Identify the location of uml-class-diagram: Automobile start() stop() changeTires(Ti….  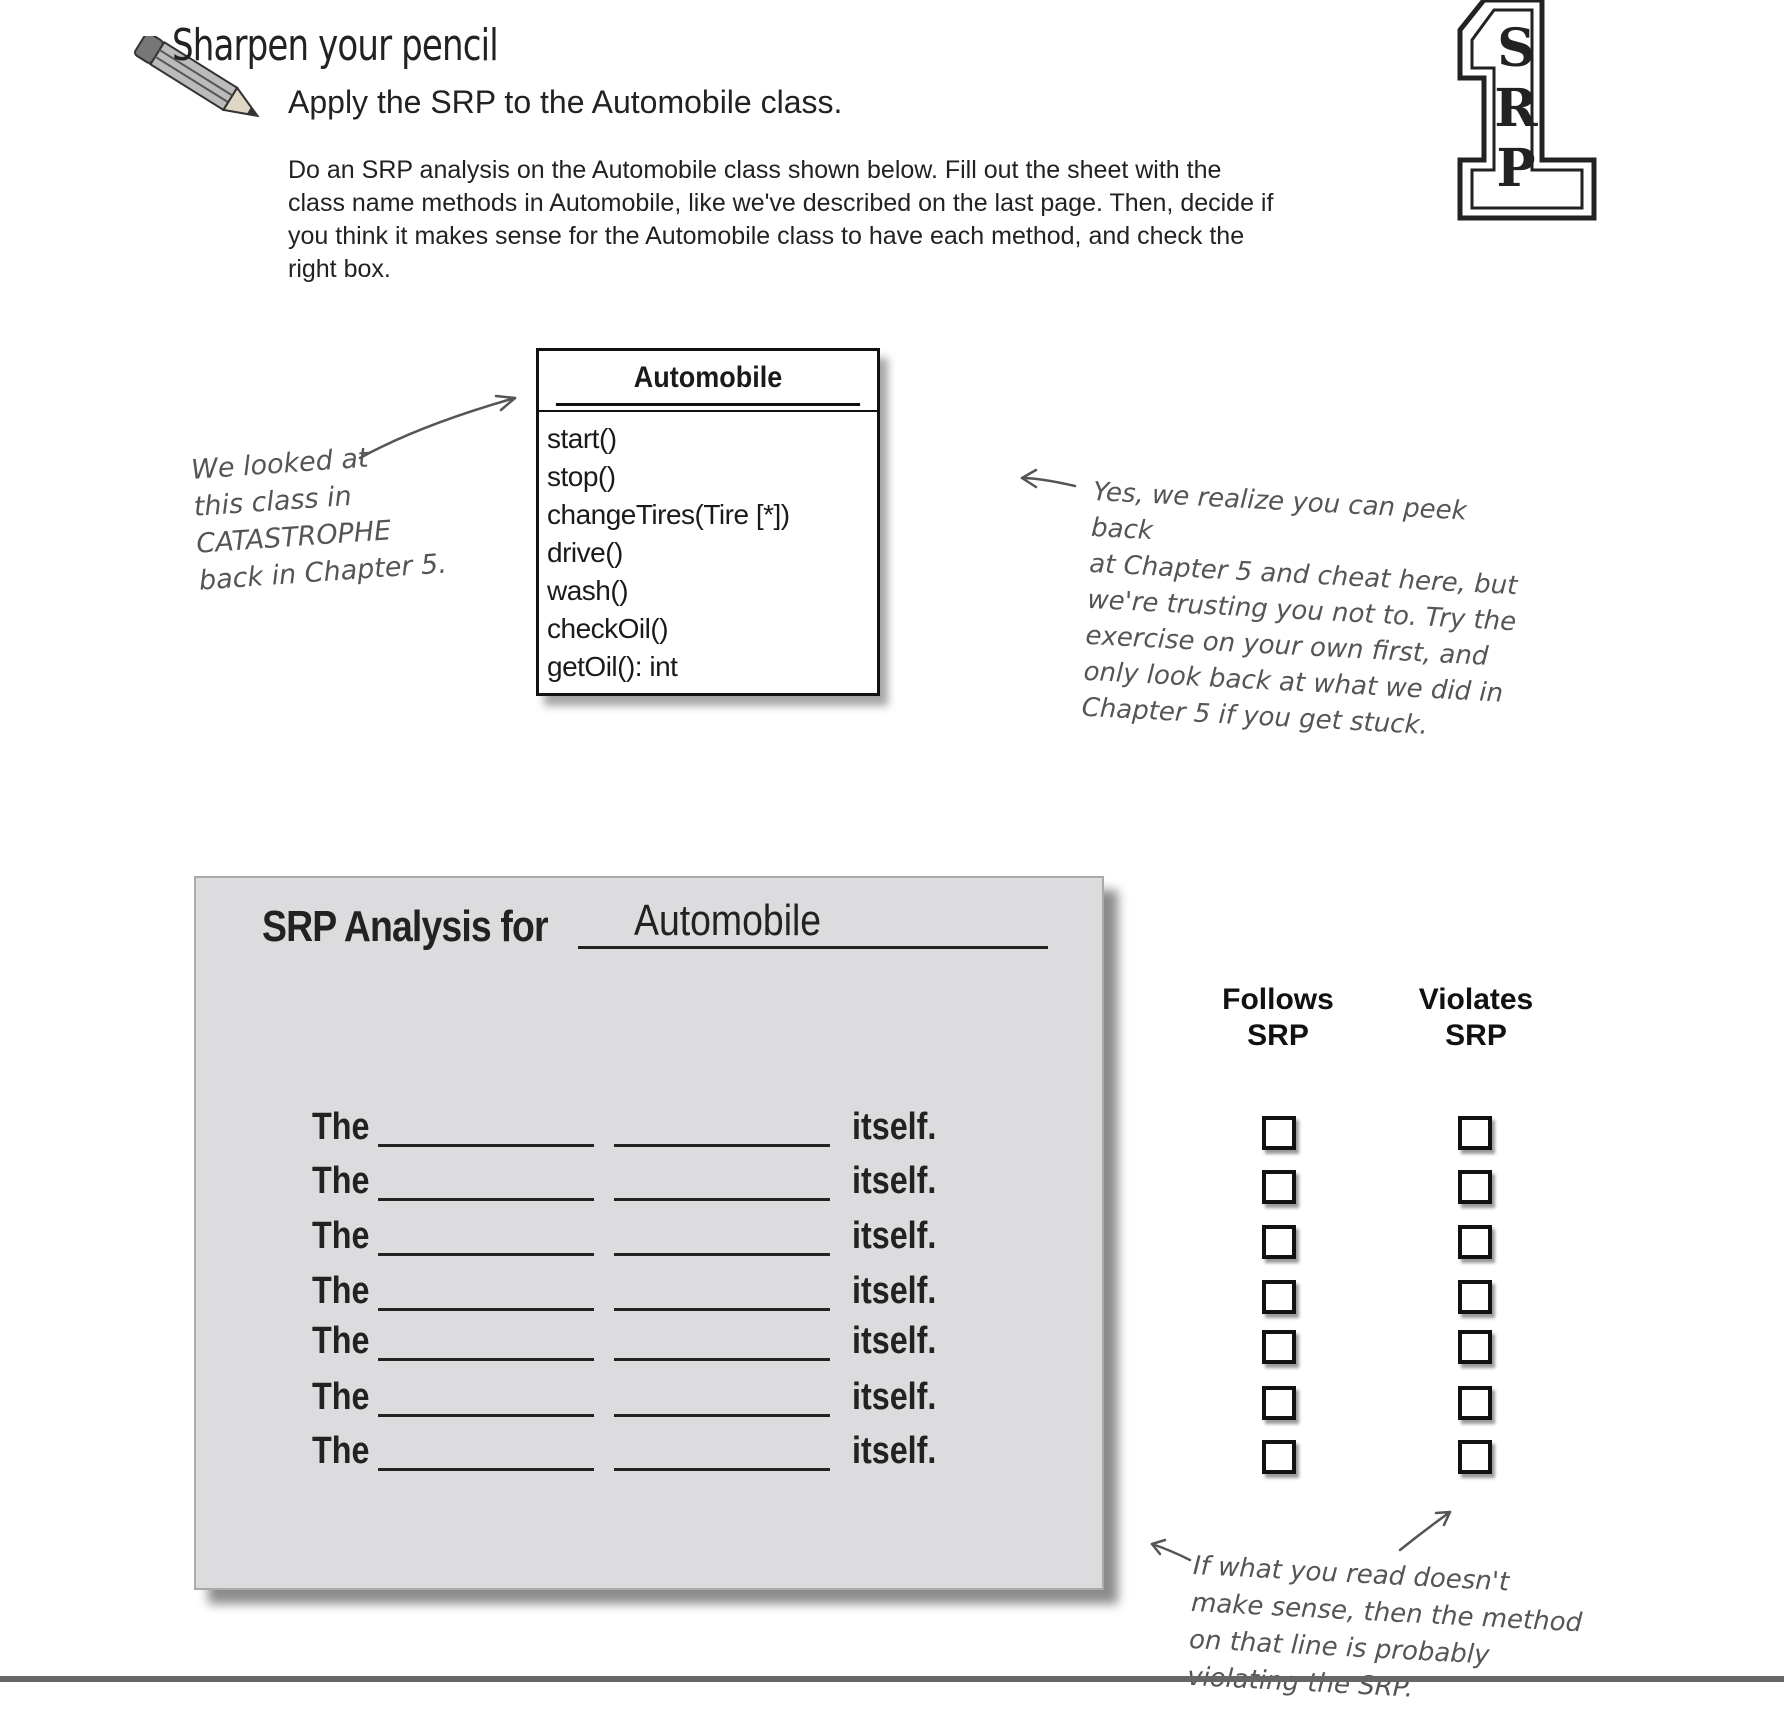
(708, 522).